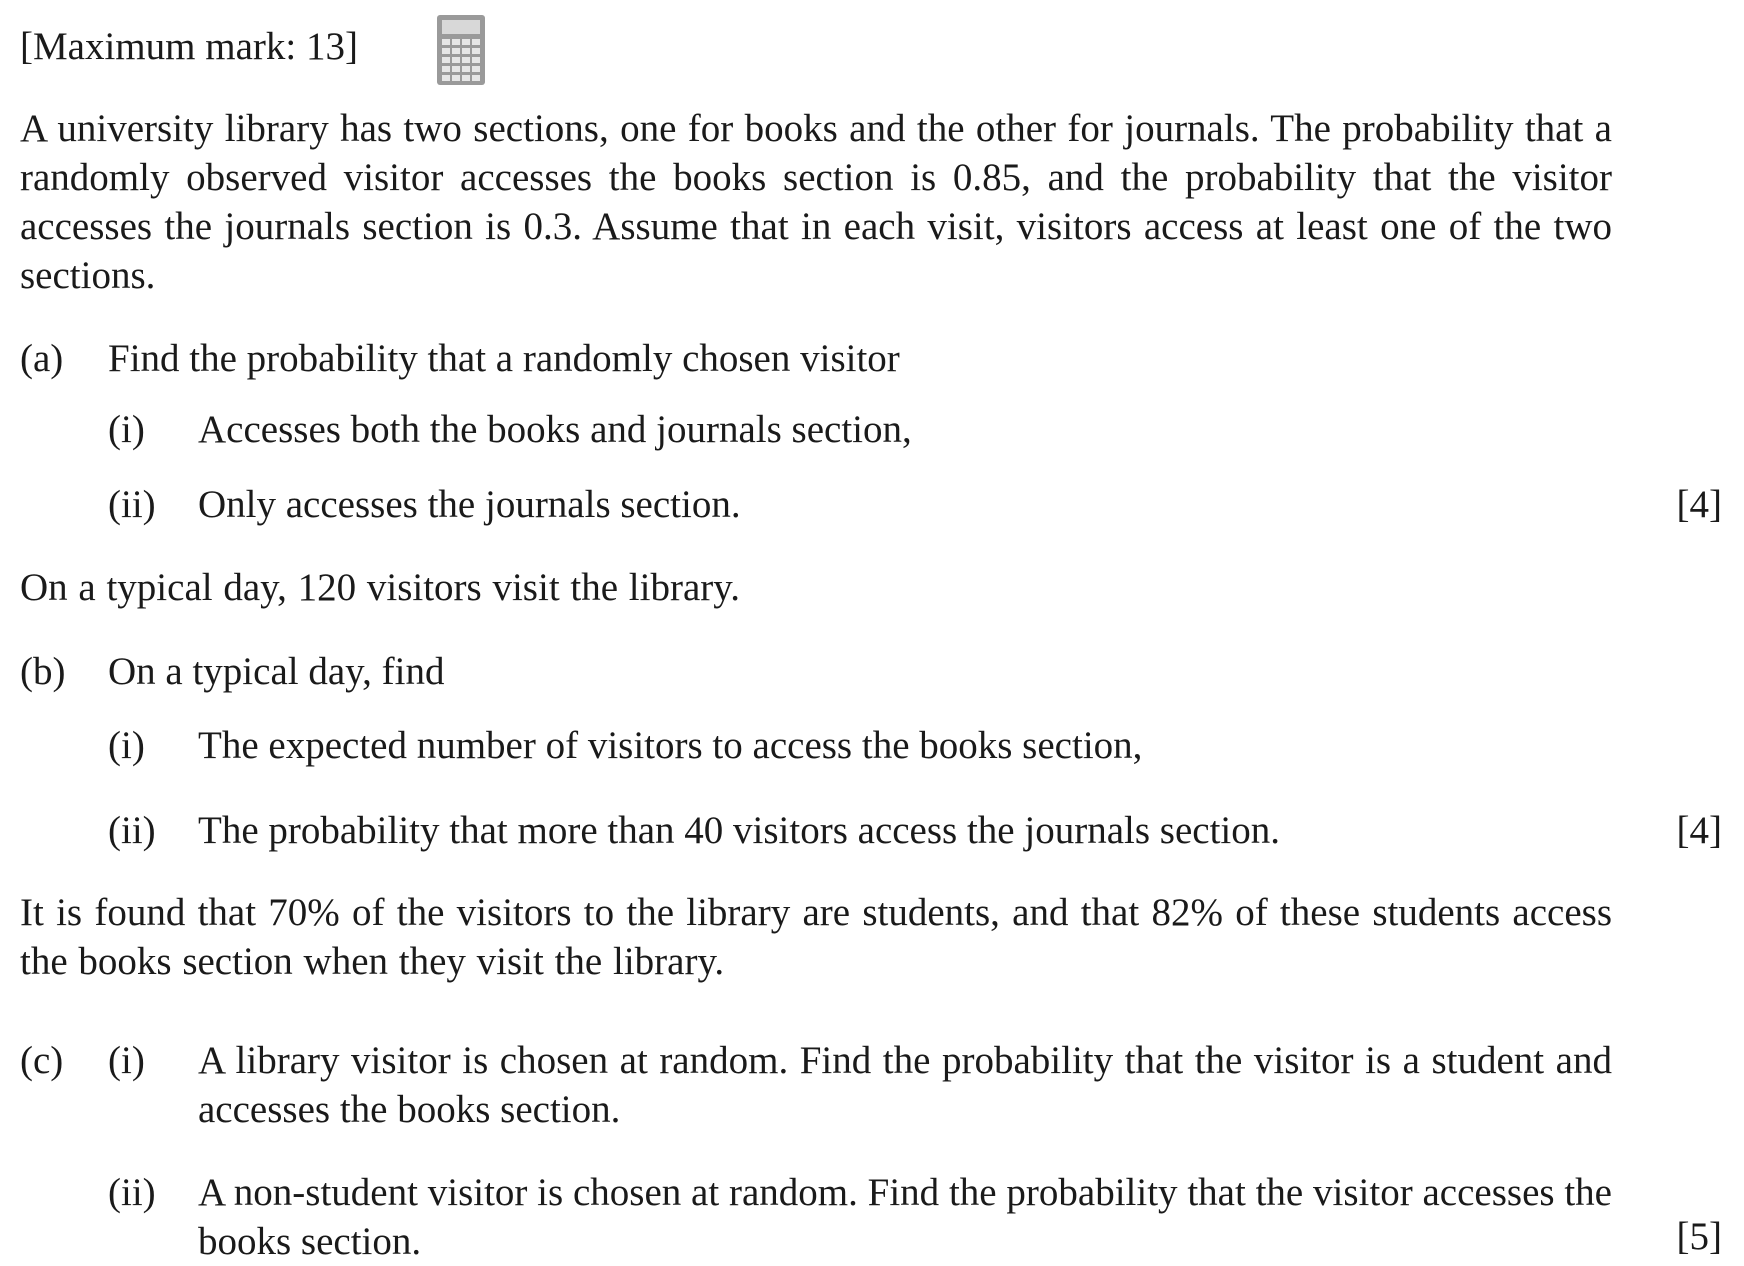  What do you see at coordinates (126, 1060) in the screenshot?
I see `part-c-i-label: (i)` at bounding box center [126, 1060].